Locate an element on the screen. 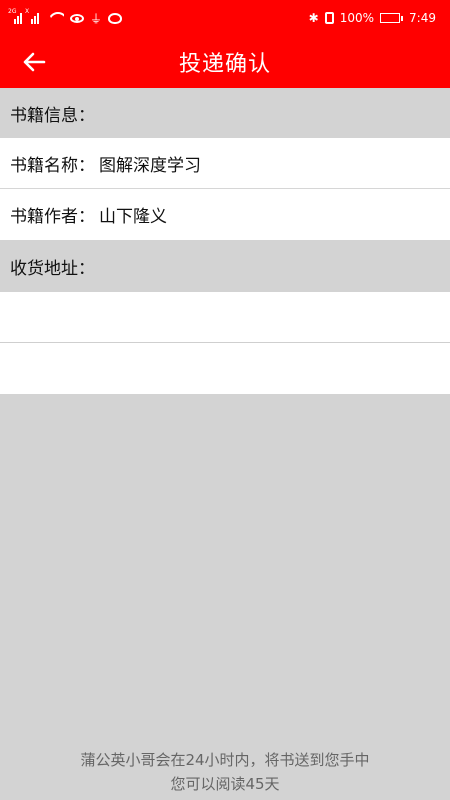 The width and height of the screenshot is (450, 800). book-info-section-label: 书籍信息： is located at coordinates (52, 115).